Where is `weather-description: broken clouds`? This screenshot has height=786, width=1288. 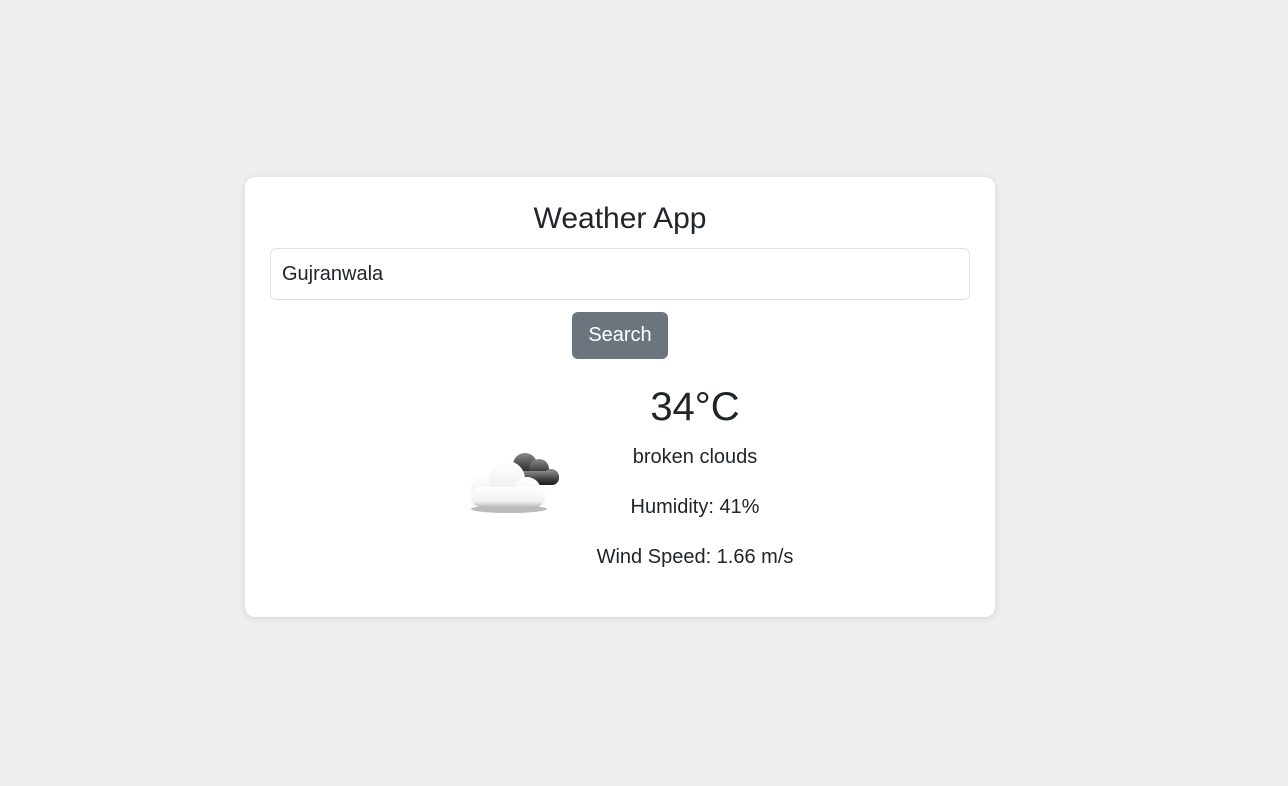 weather-description: broken clouds is located at coordinates (695, 457).